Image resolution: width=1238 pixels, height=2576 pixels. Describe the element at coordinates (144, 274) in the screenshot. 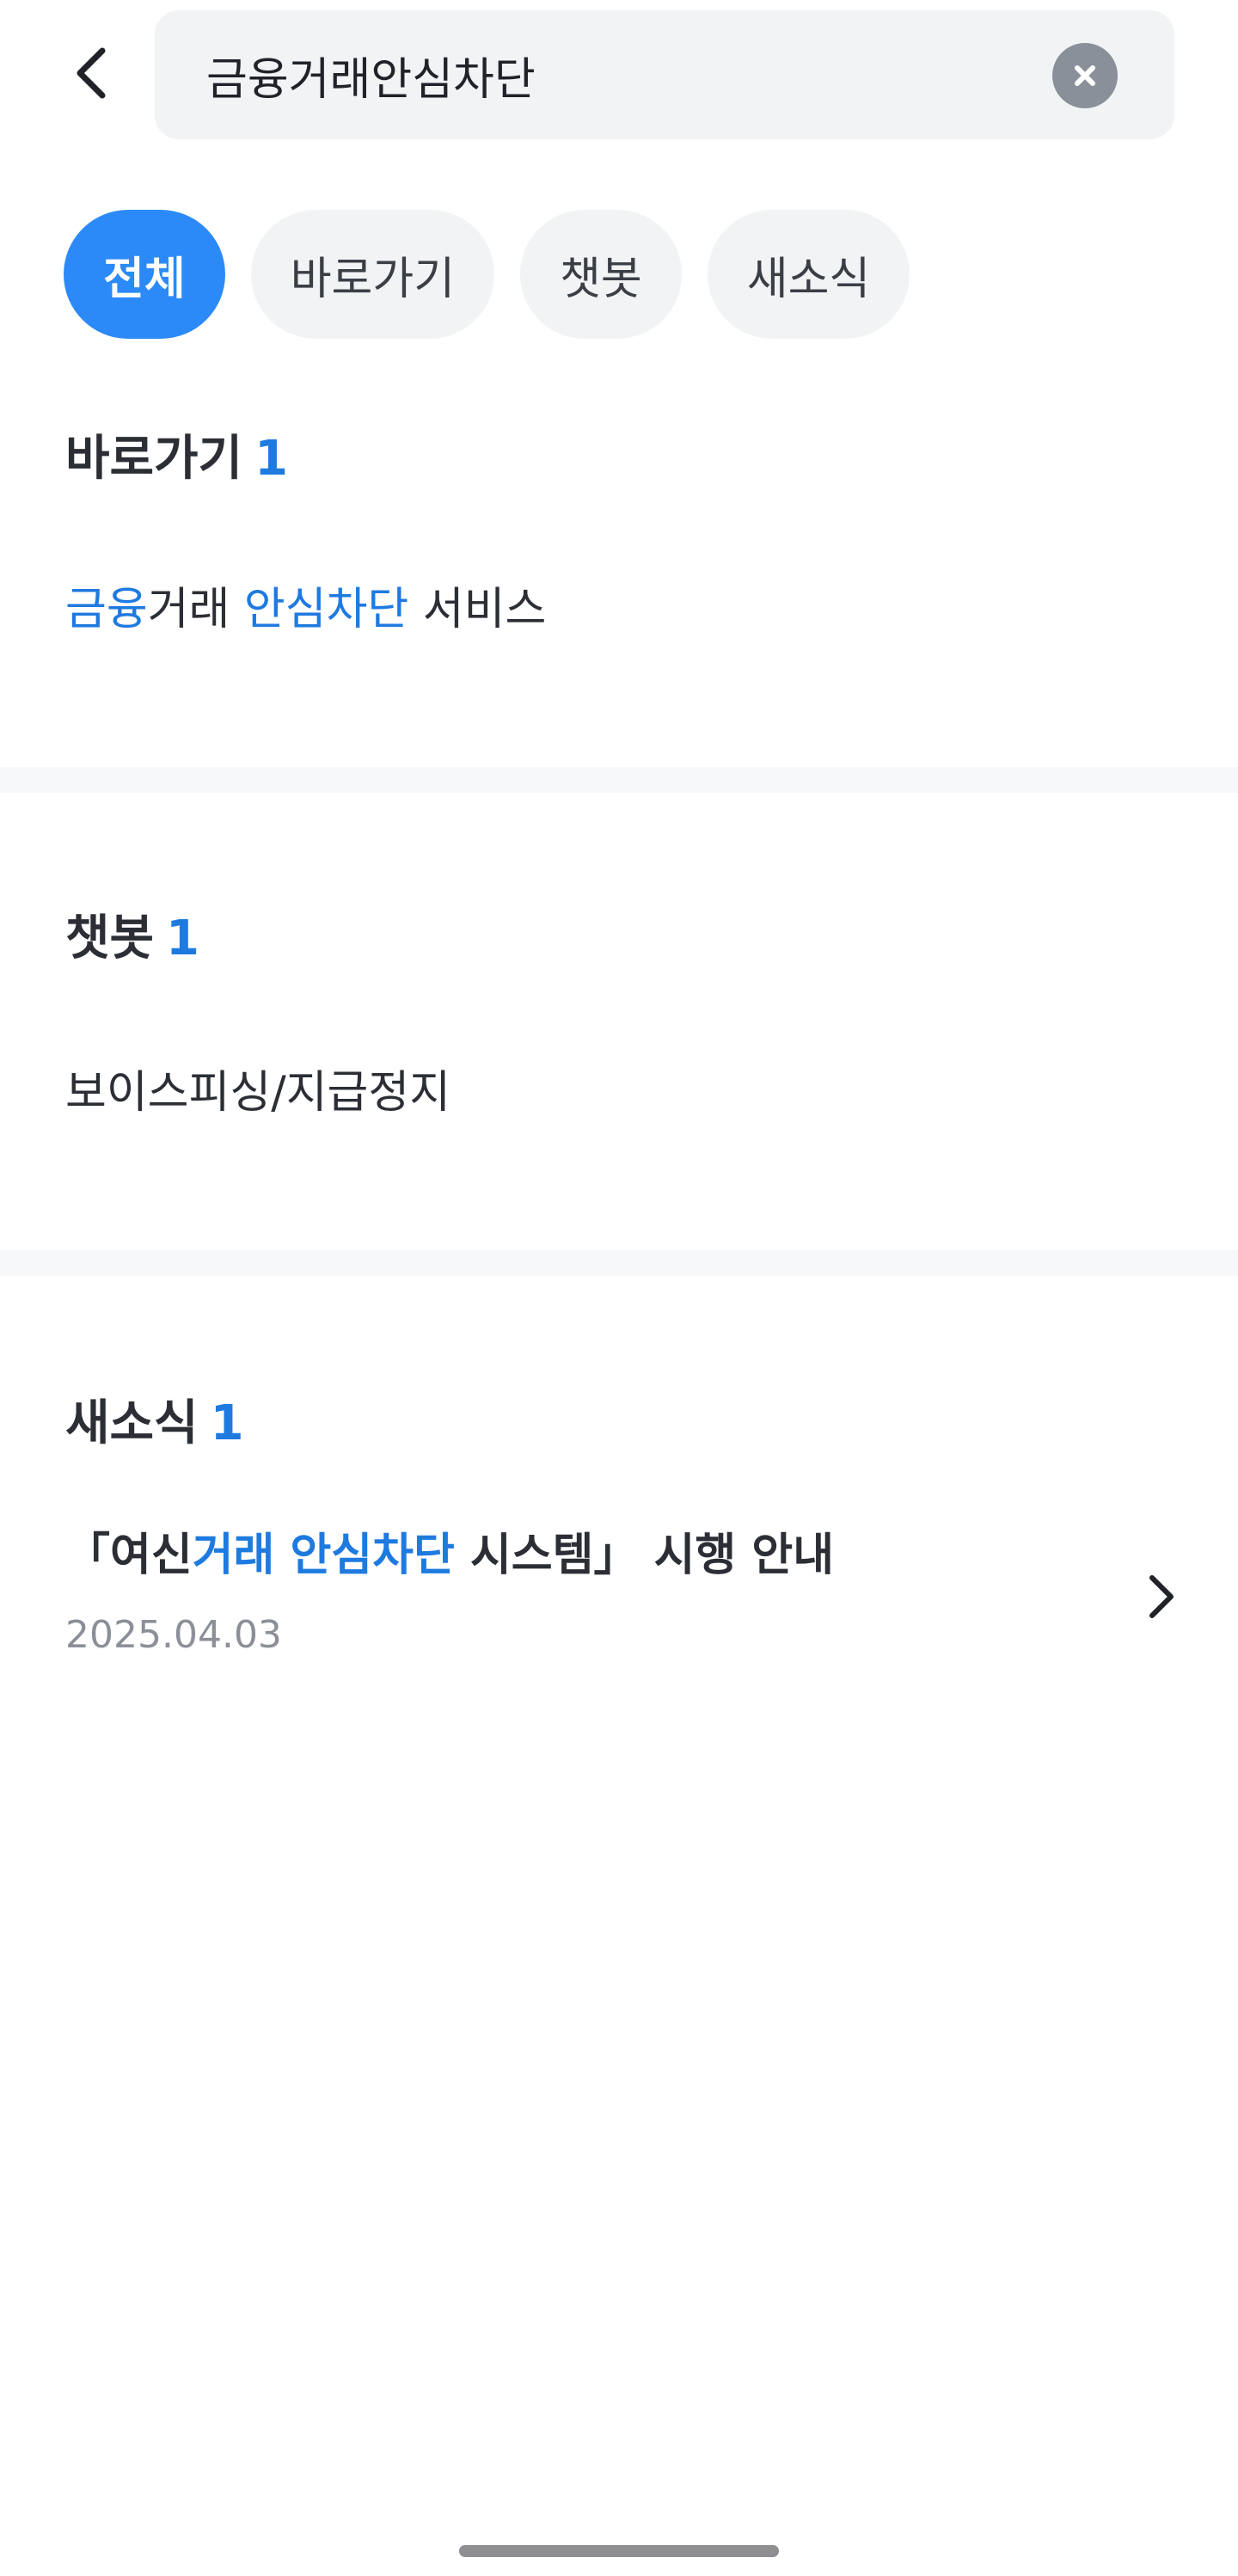

I see `filter-chip-all: 전체` at that location.